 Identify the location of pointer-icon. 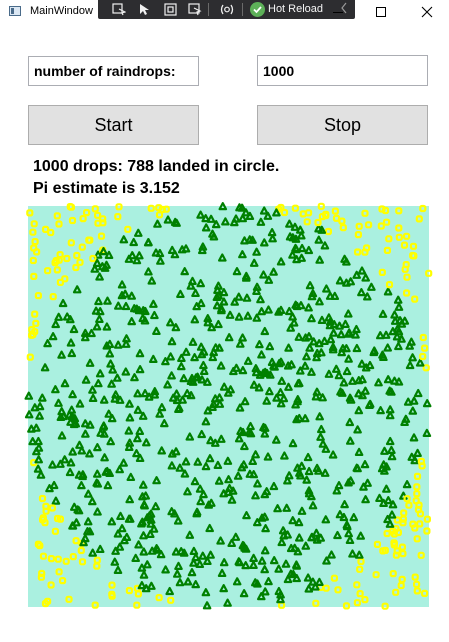
(143, 9).